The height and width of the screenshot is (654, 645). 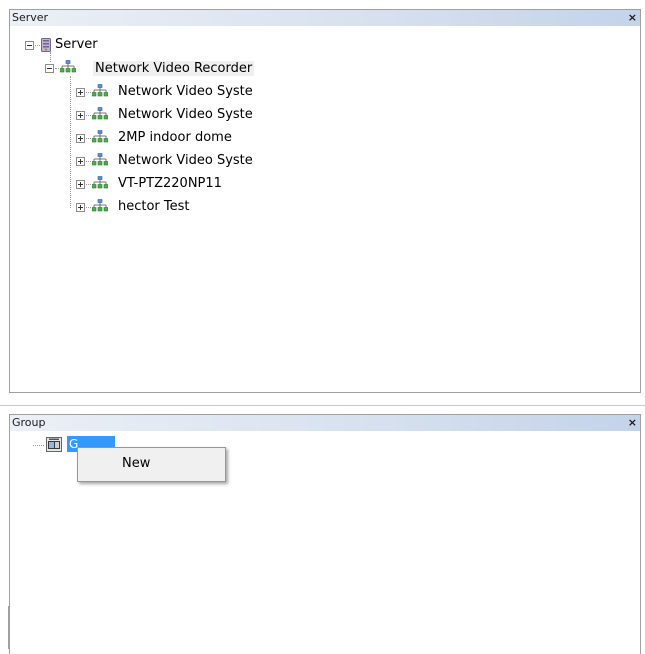 I want to click on collapse-server-icon, so click(x=29, y=45).